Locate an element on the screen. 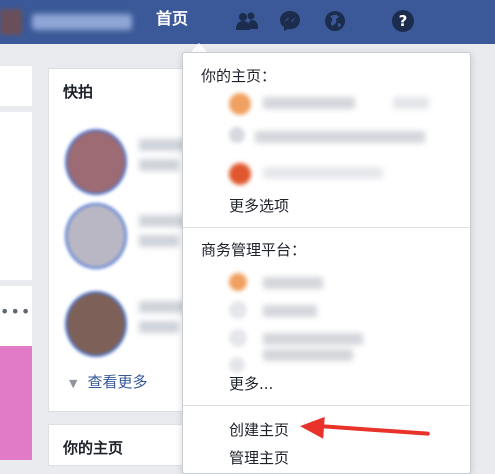 This screenshot has width=495, height=474. see-more-label: 查看更多 is located at coordinates (117, 382).